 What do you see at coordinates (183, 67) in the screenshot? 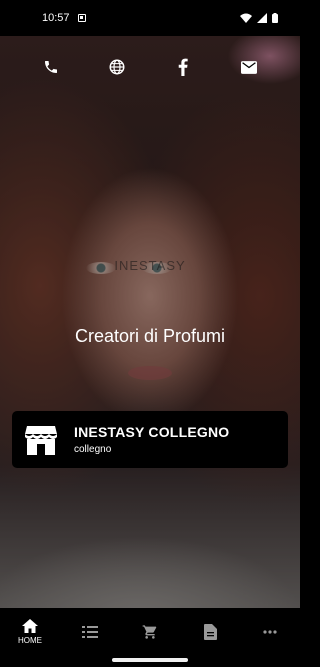
I see `facebook-icon` at bounding box center [183, 67].